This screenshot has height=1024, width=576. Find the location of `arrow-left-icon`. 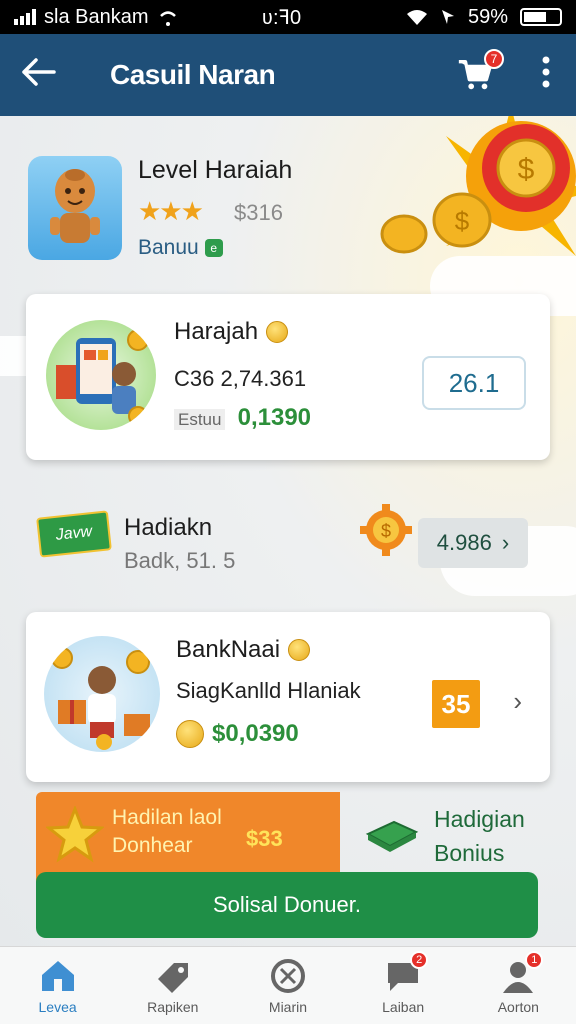

arrow-left-icon is located at coordinates (39, 72).